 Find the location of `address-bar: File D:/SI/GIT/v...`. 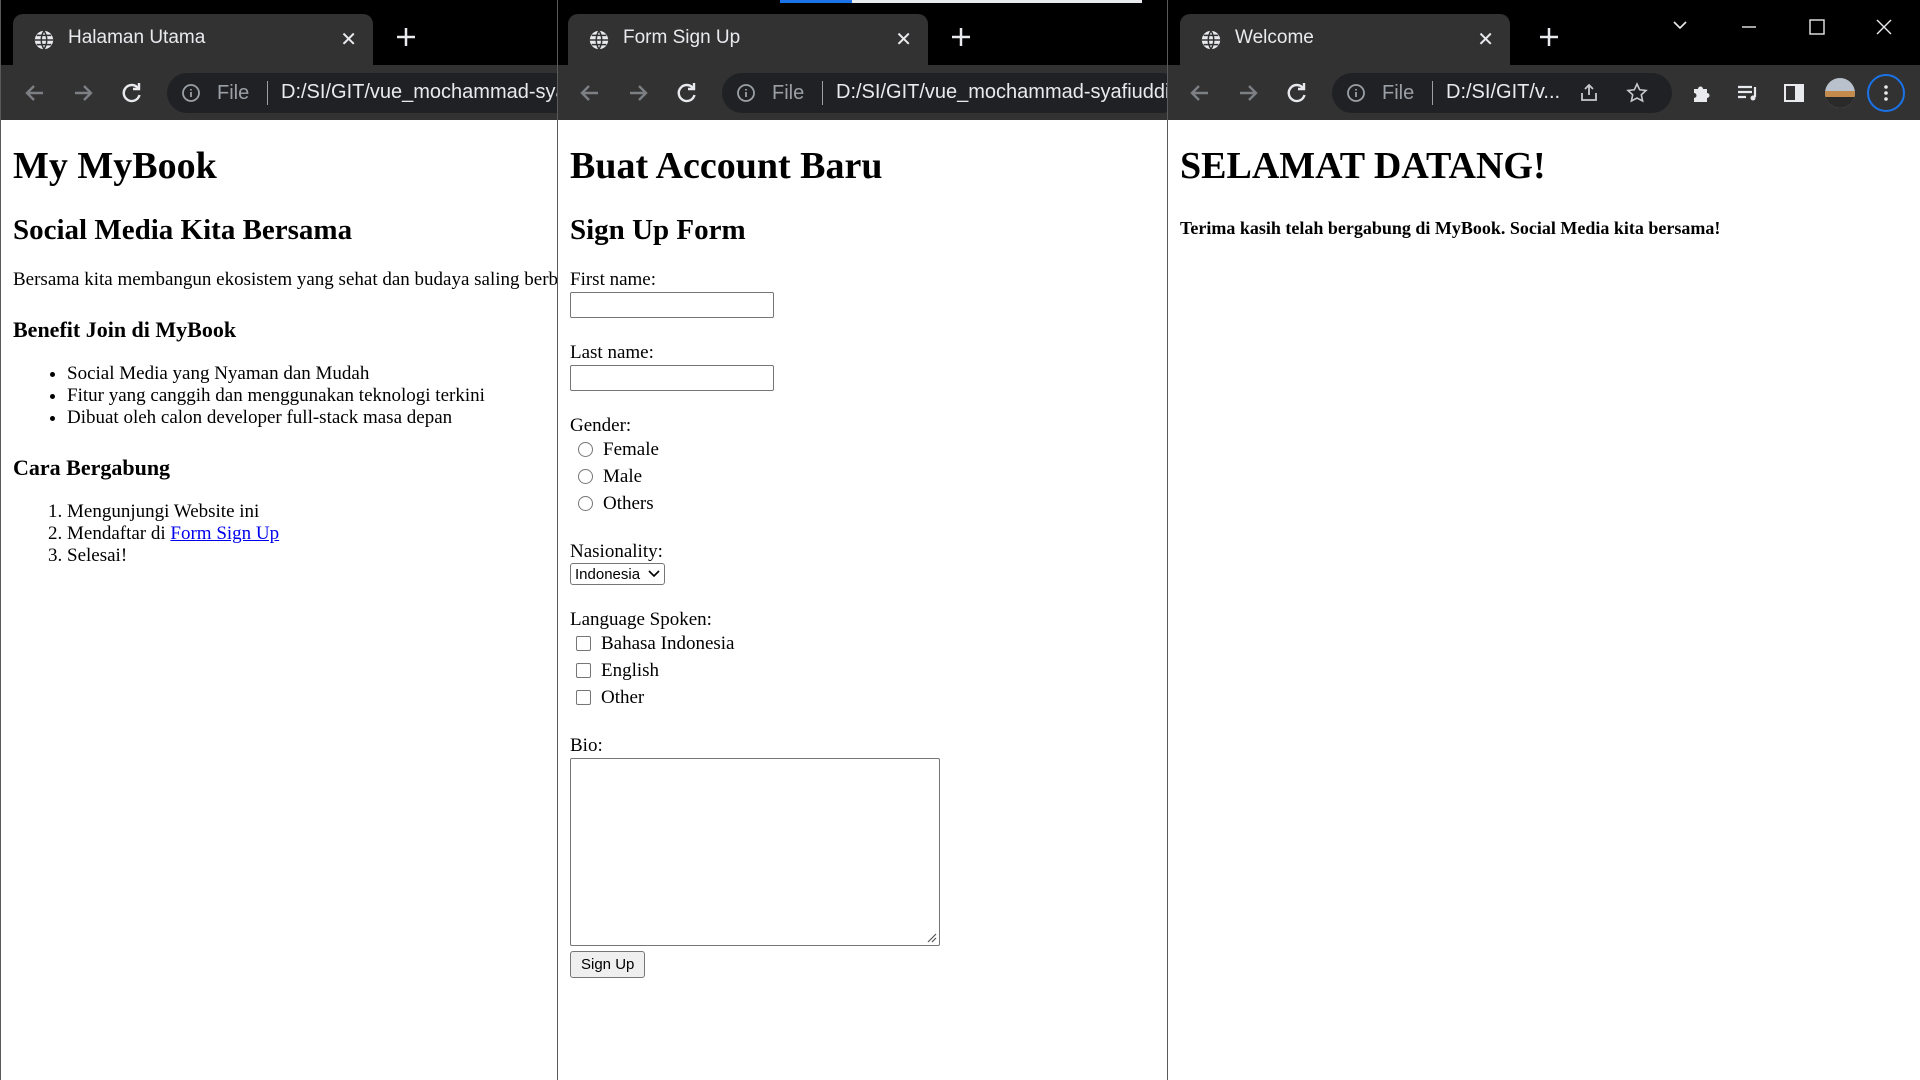

address-bar: File D:/SI/GIT/v... is located at coordinates (1502, 93).